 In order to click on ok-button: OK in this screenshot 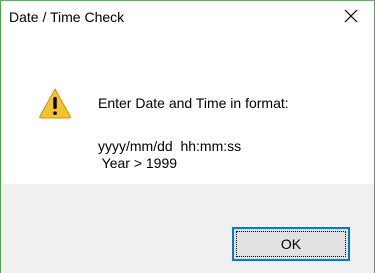, I will do `click(291, 244)`.